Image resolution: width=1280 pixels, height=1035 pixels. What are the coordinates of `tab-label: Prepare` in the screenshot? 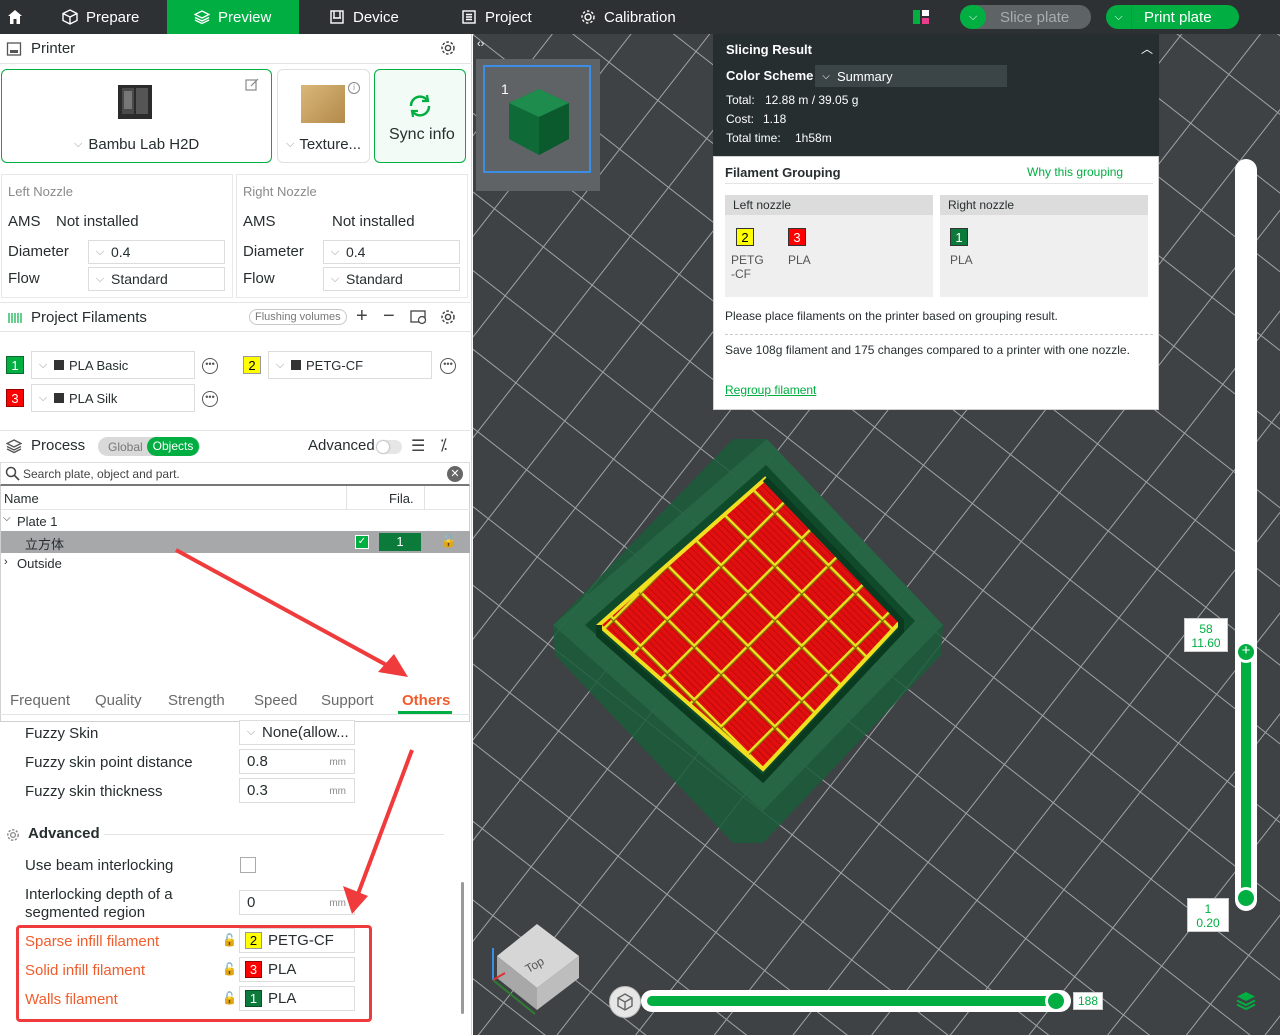 It's located at (113, 17).